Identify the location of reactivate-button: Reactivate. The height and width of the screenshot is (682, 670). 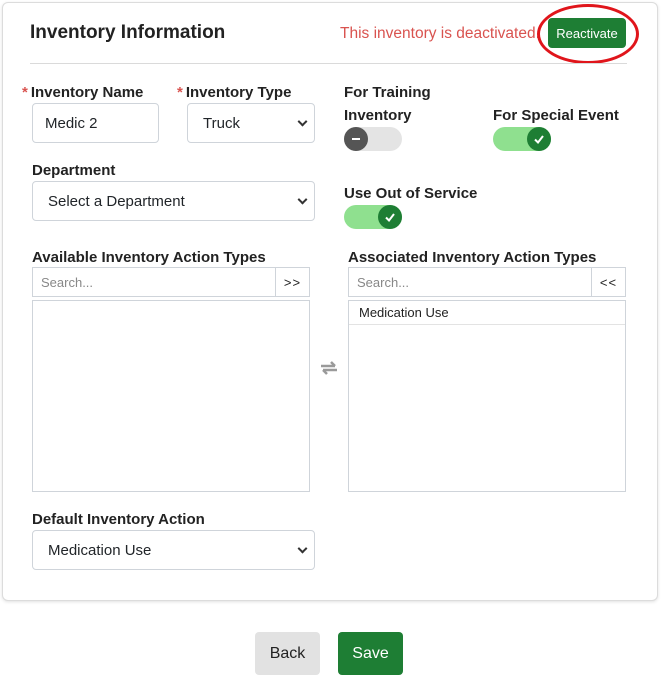
(587, 33).